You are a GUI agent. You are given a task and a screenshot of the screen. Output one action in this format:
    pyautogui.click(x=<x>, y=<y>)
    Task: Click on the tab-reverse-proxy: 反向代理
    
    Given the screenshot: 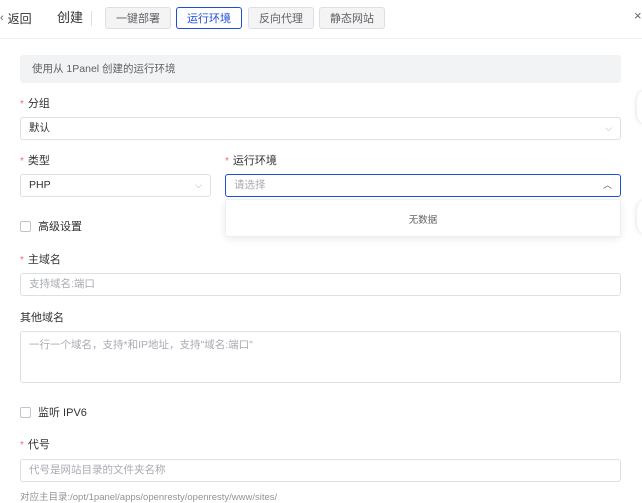 What is the action you would take?
    pyautogui.click(x=281, y=18)
    